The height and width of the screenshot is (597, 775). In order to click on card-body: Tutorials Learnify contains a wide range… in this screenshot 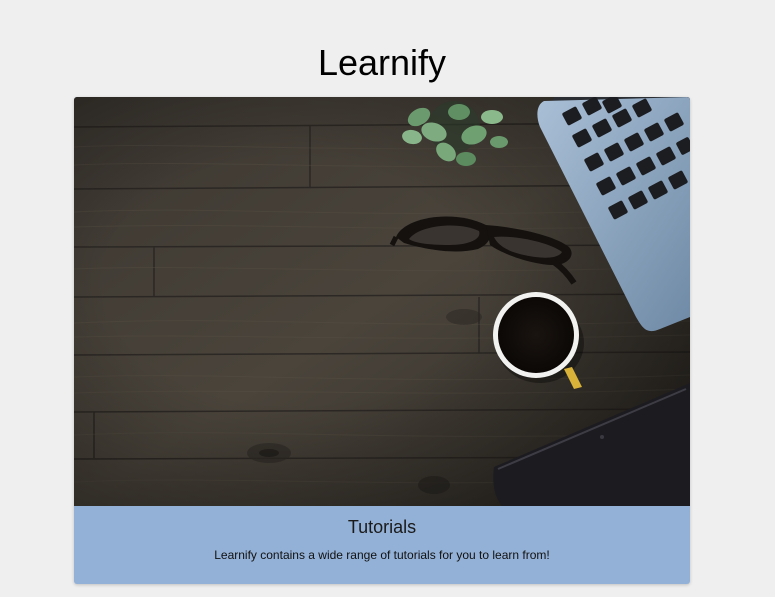, I will do `click(382, 545)`.